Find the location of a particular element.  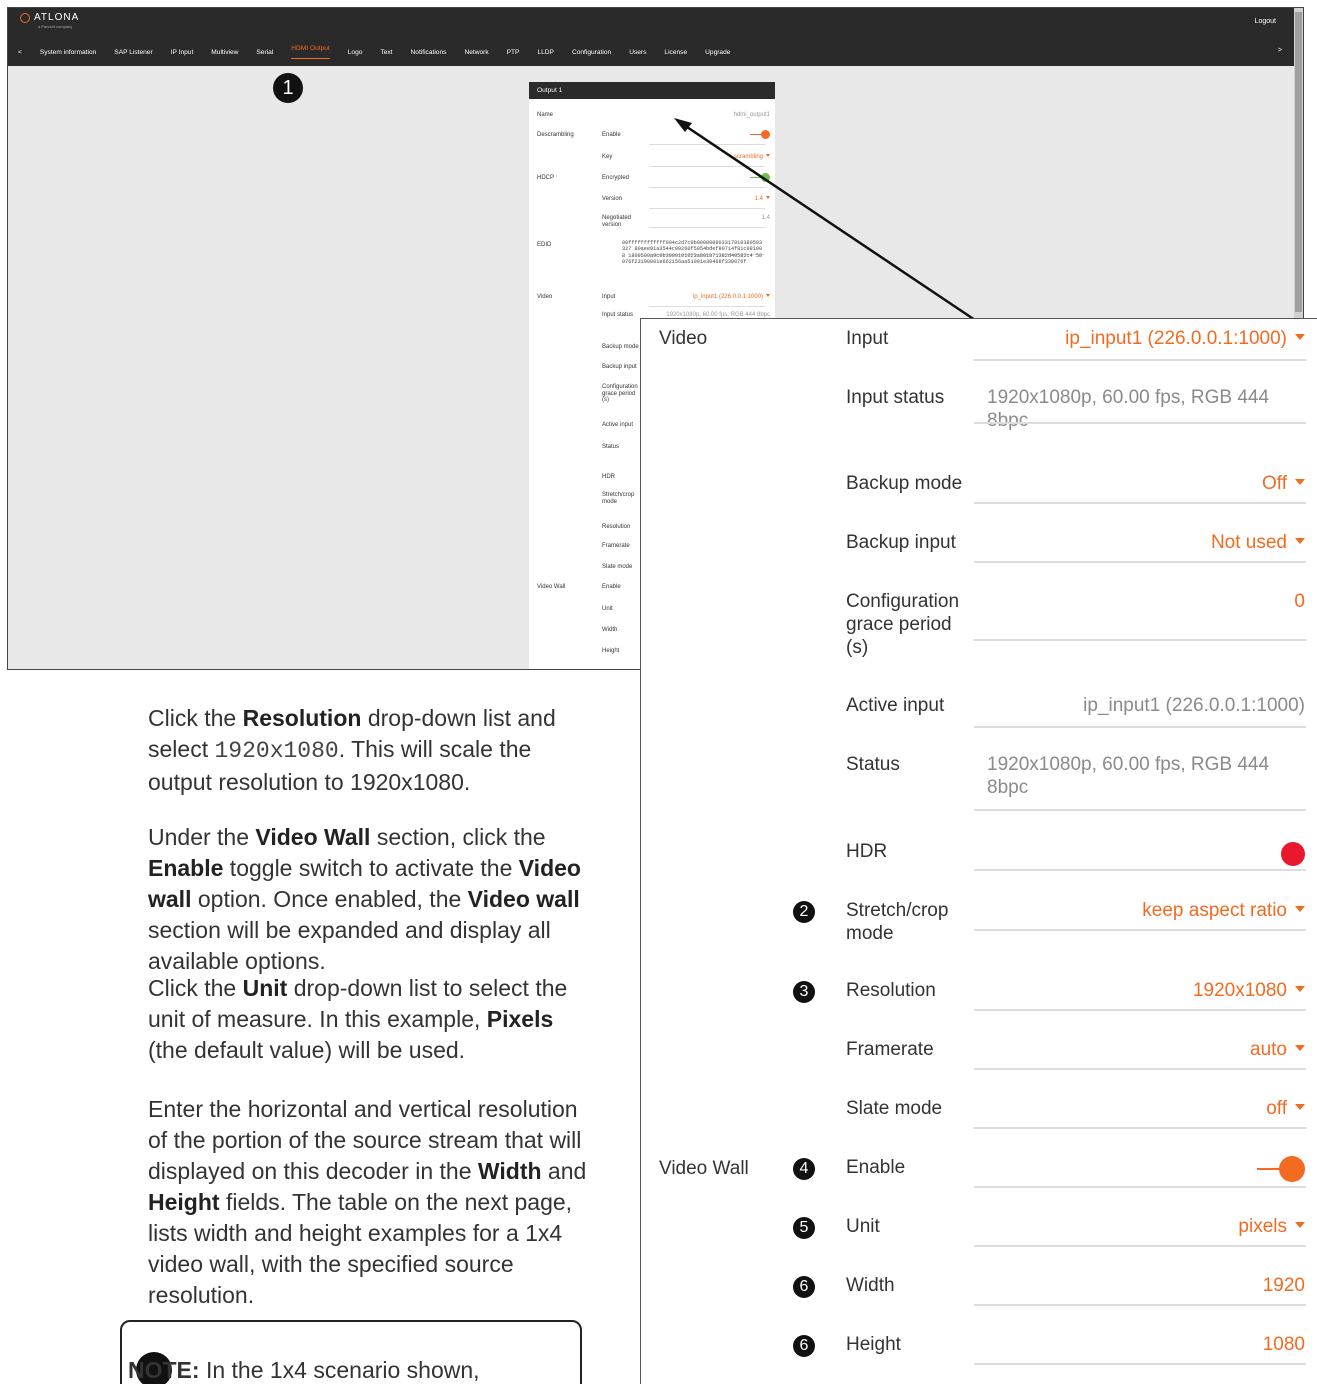

hdcp-encrypted-indicator is located at coordinates (760, 177).